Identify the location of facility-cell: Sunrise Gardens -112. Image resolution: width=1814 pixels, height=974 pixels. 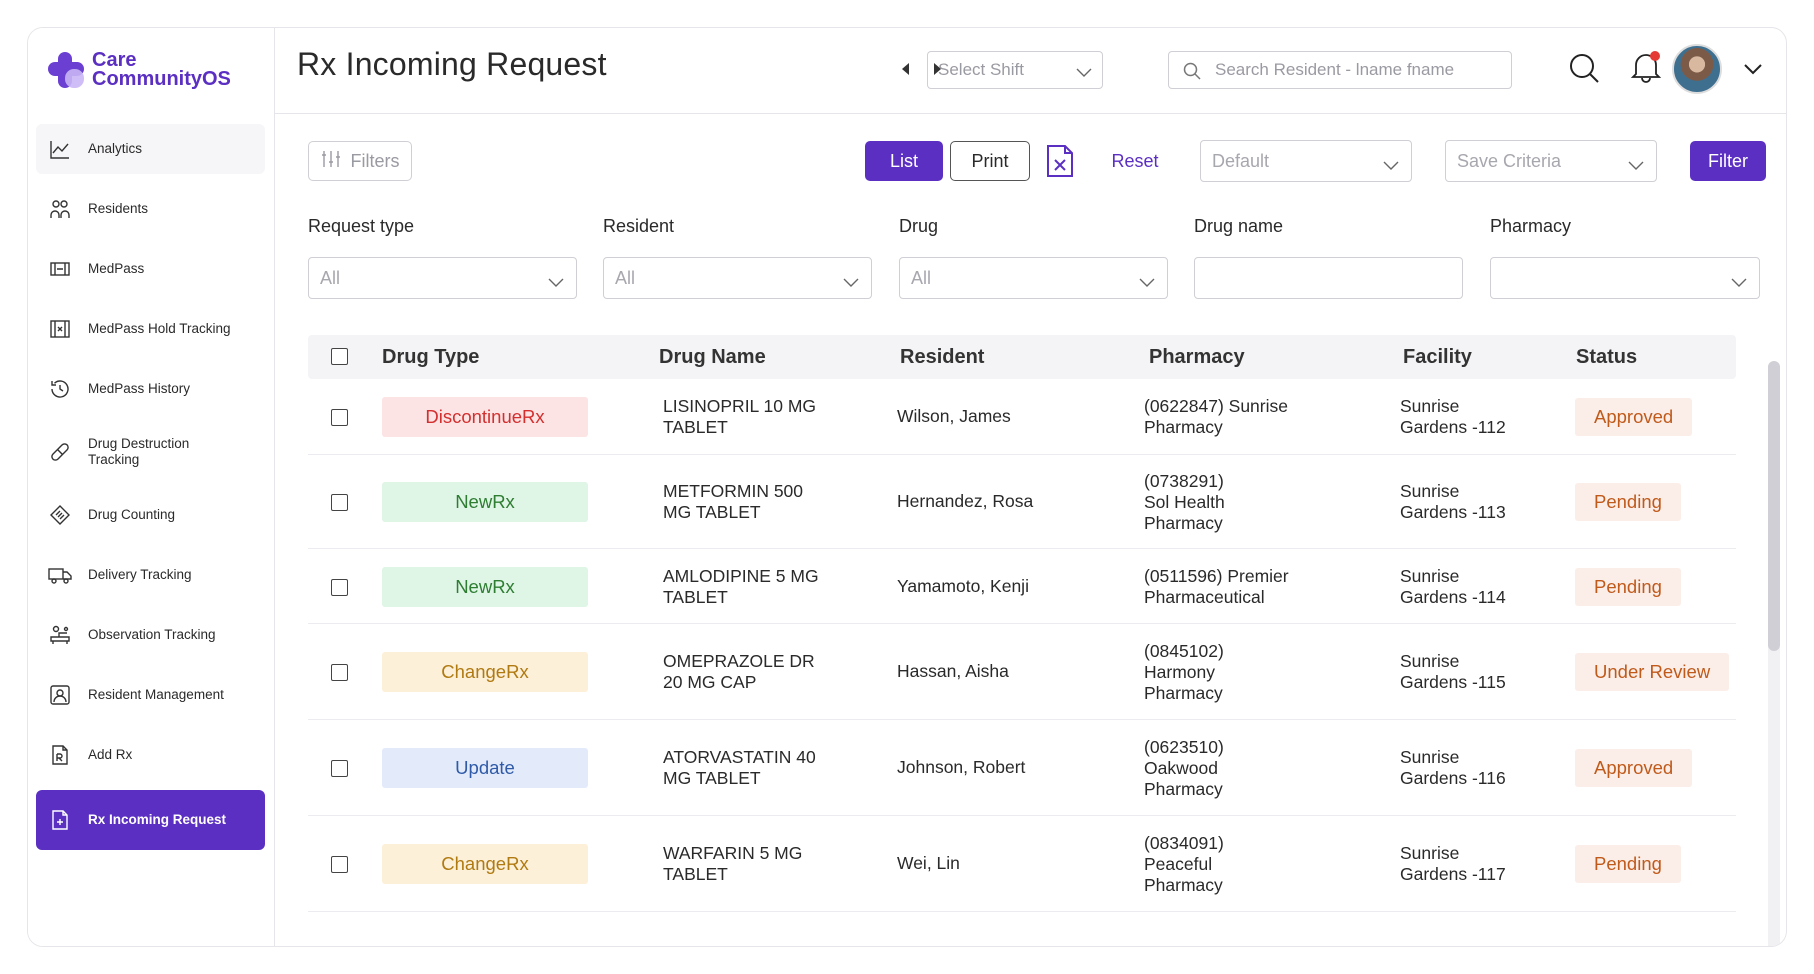
(1453, 416).